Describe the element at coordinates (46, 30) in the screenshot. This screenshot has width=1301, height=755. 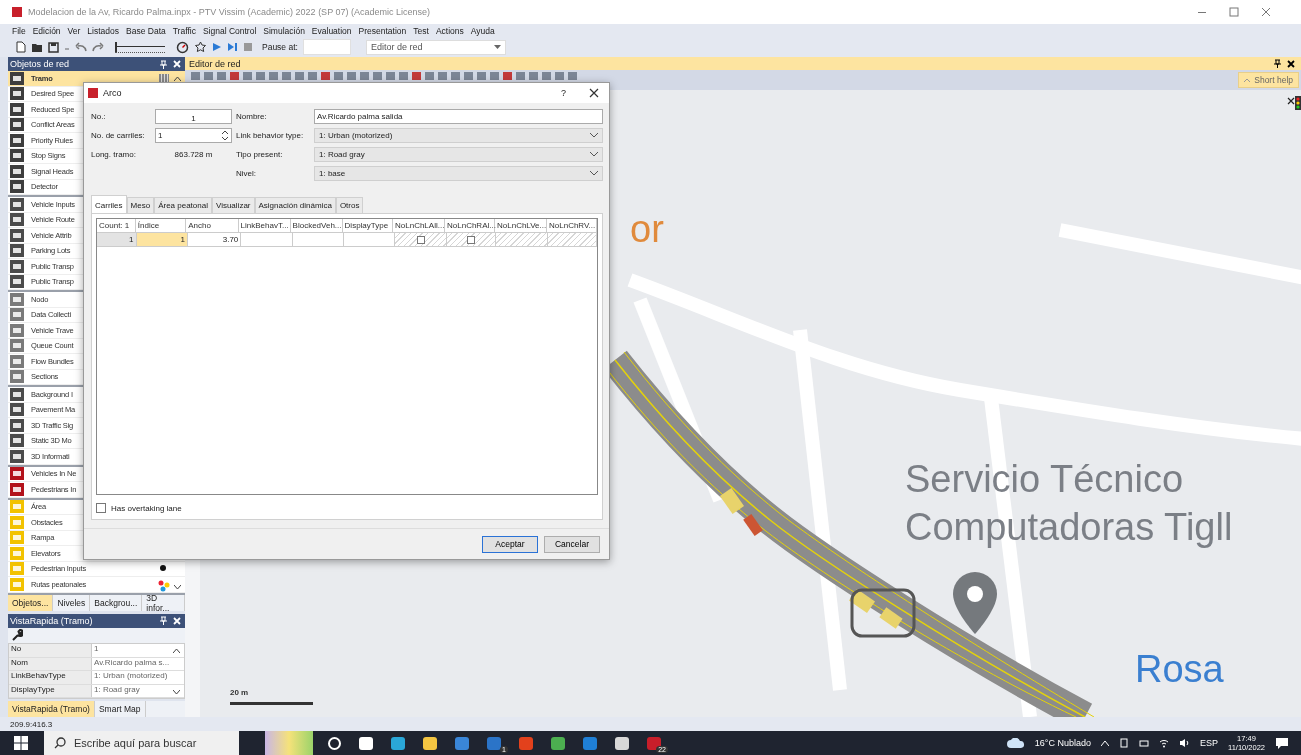
I see `menu-item: Edición` at that location.